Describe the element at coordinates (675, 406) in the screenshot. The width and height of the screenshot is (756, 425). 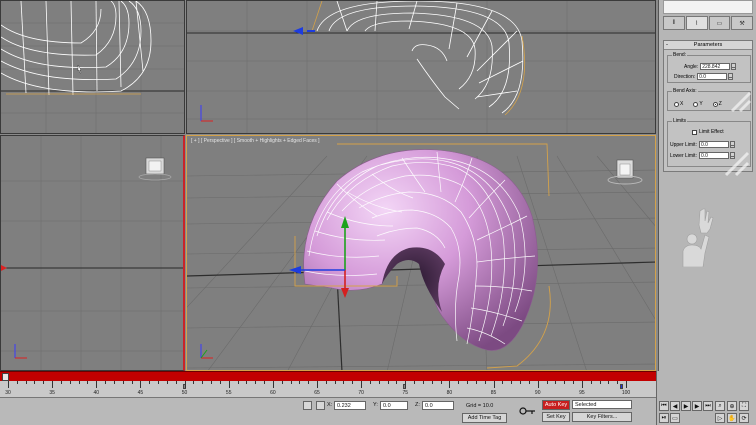
I see `previous-frame-icon: ◀` at that location.